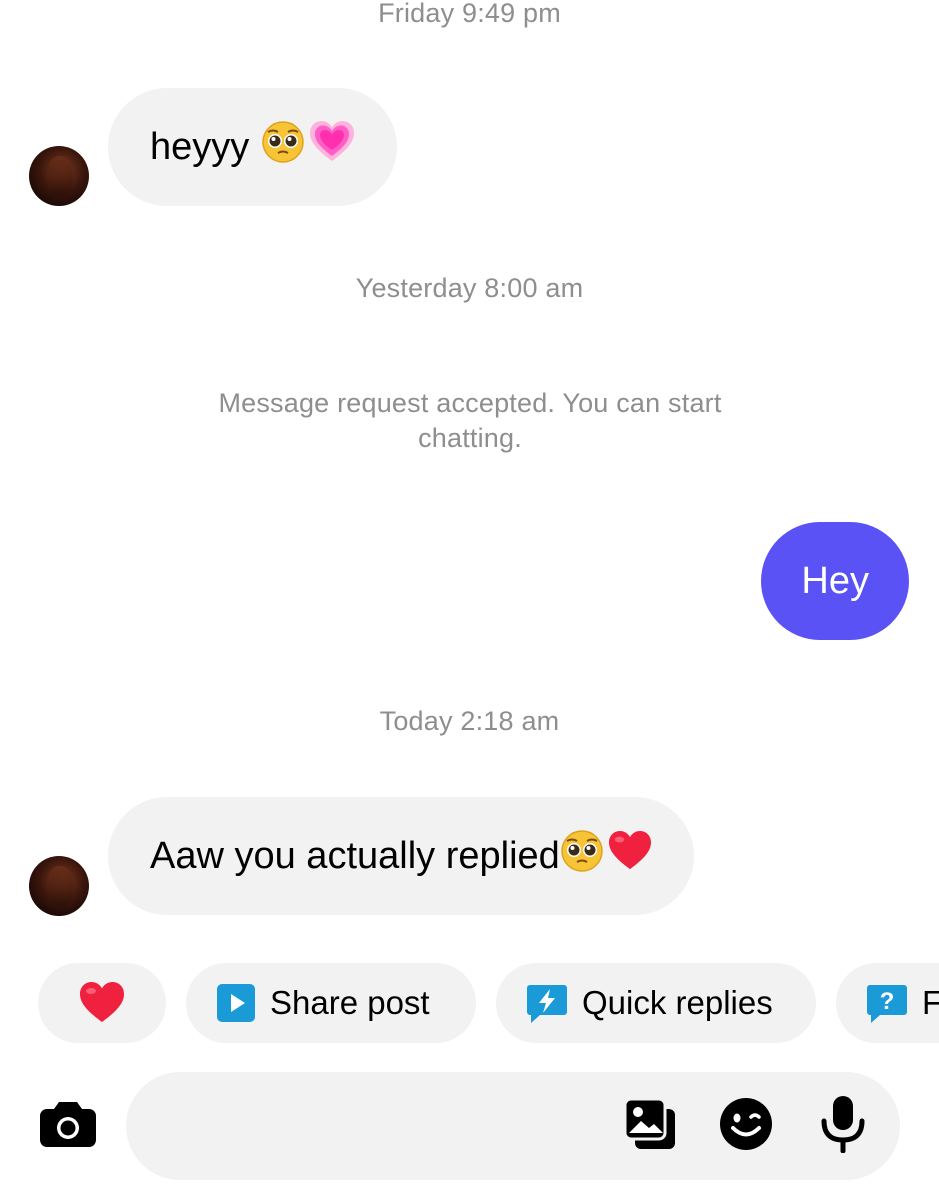 The height and width of the screenshot is (1200, 939). I want to click on faq-chip: ? F, so click(887, 1003).